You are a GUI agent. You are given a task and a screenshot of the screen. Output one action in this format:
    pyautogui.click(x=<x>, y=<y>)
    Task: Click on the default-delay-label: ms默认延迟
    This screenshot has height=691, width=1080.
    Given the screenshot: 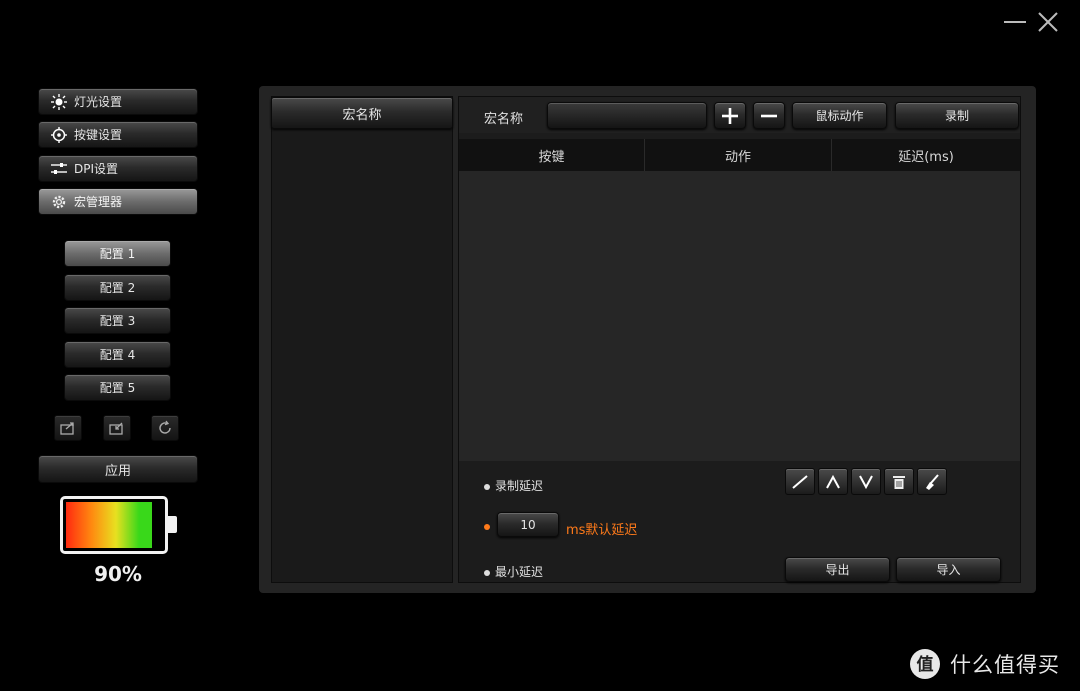 What is the action you would take?
    pyautogui.click(x=602, y=530)
    